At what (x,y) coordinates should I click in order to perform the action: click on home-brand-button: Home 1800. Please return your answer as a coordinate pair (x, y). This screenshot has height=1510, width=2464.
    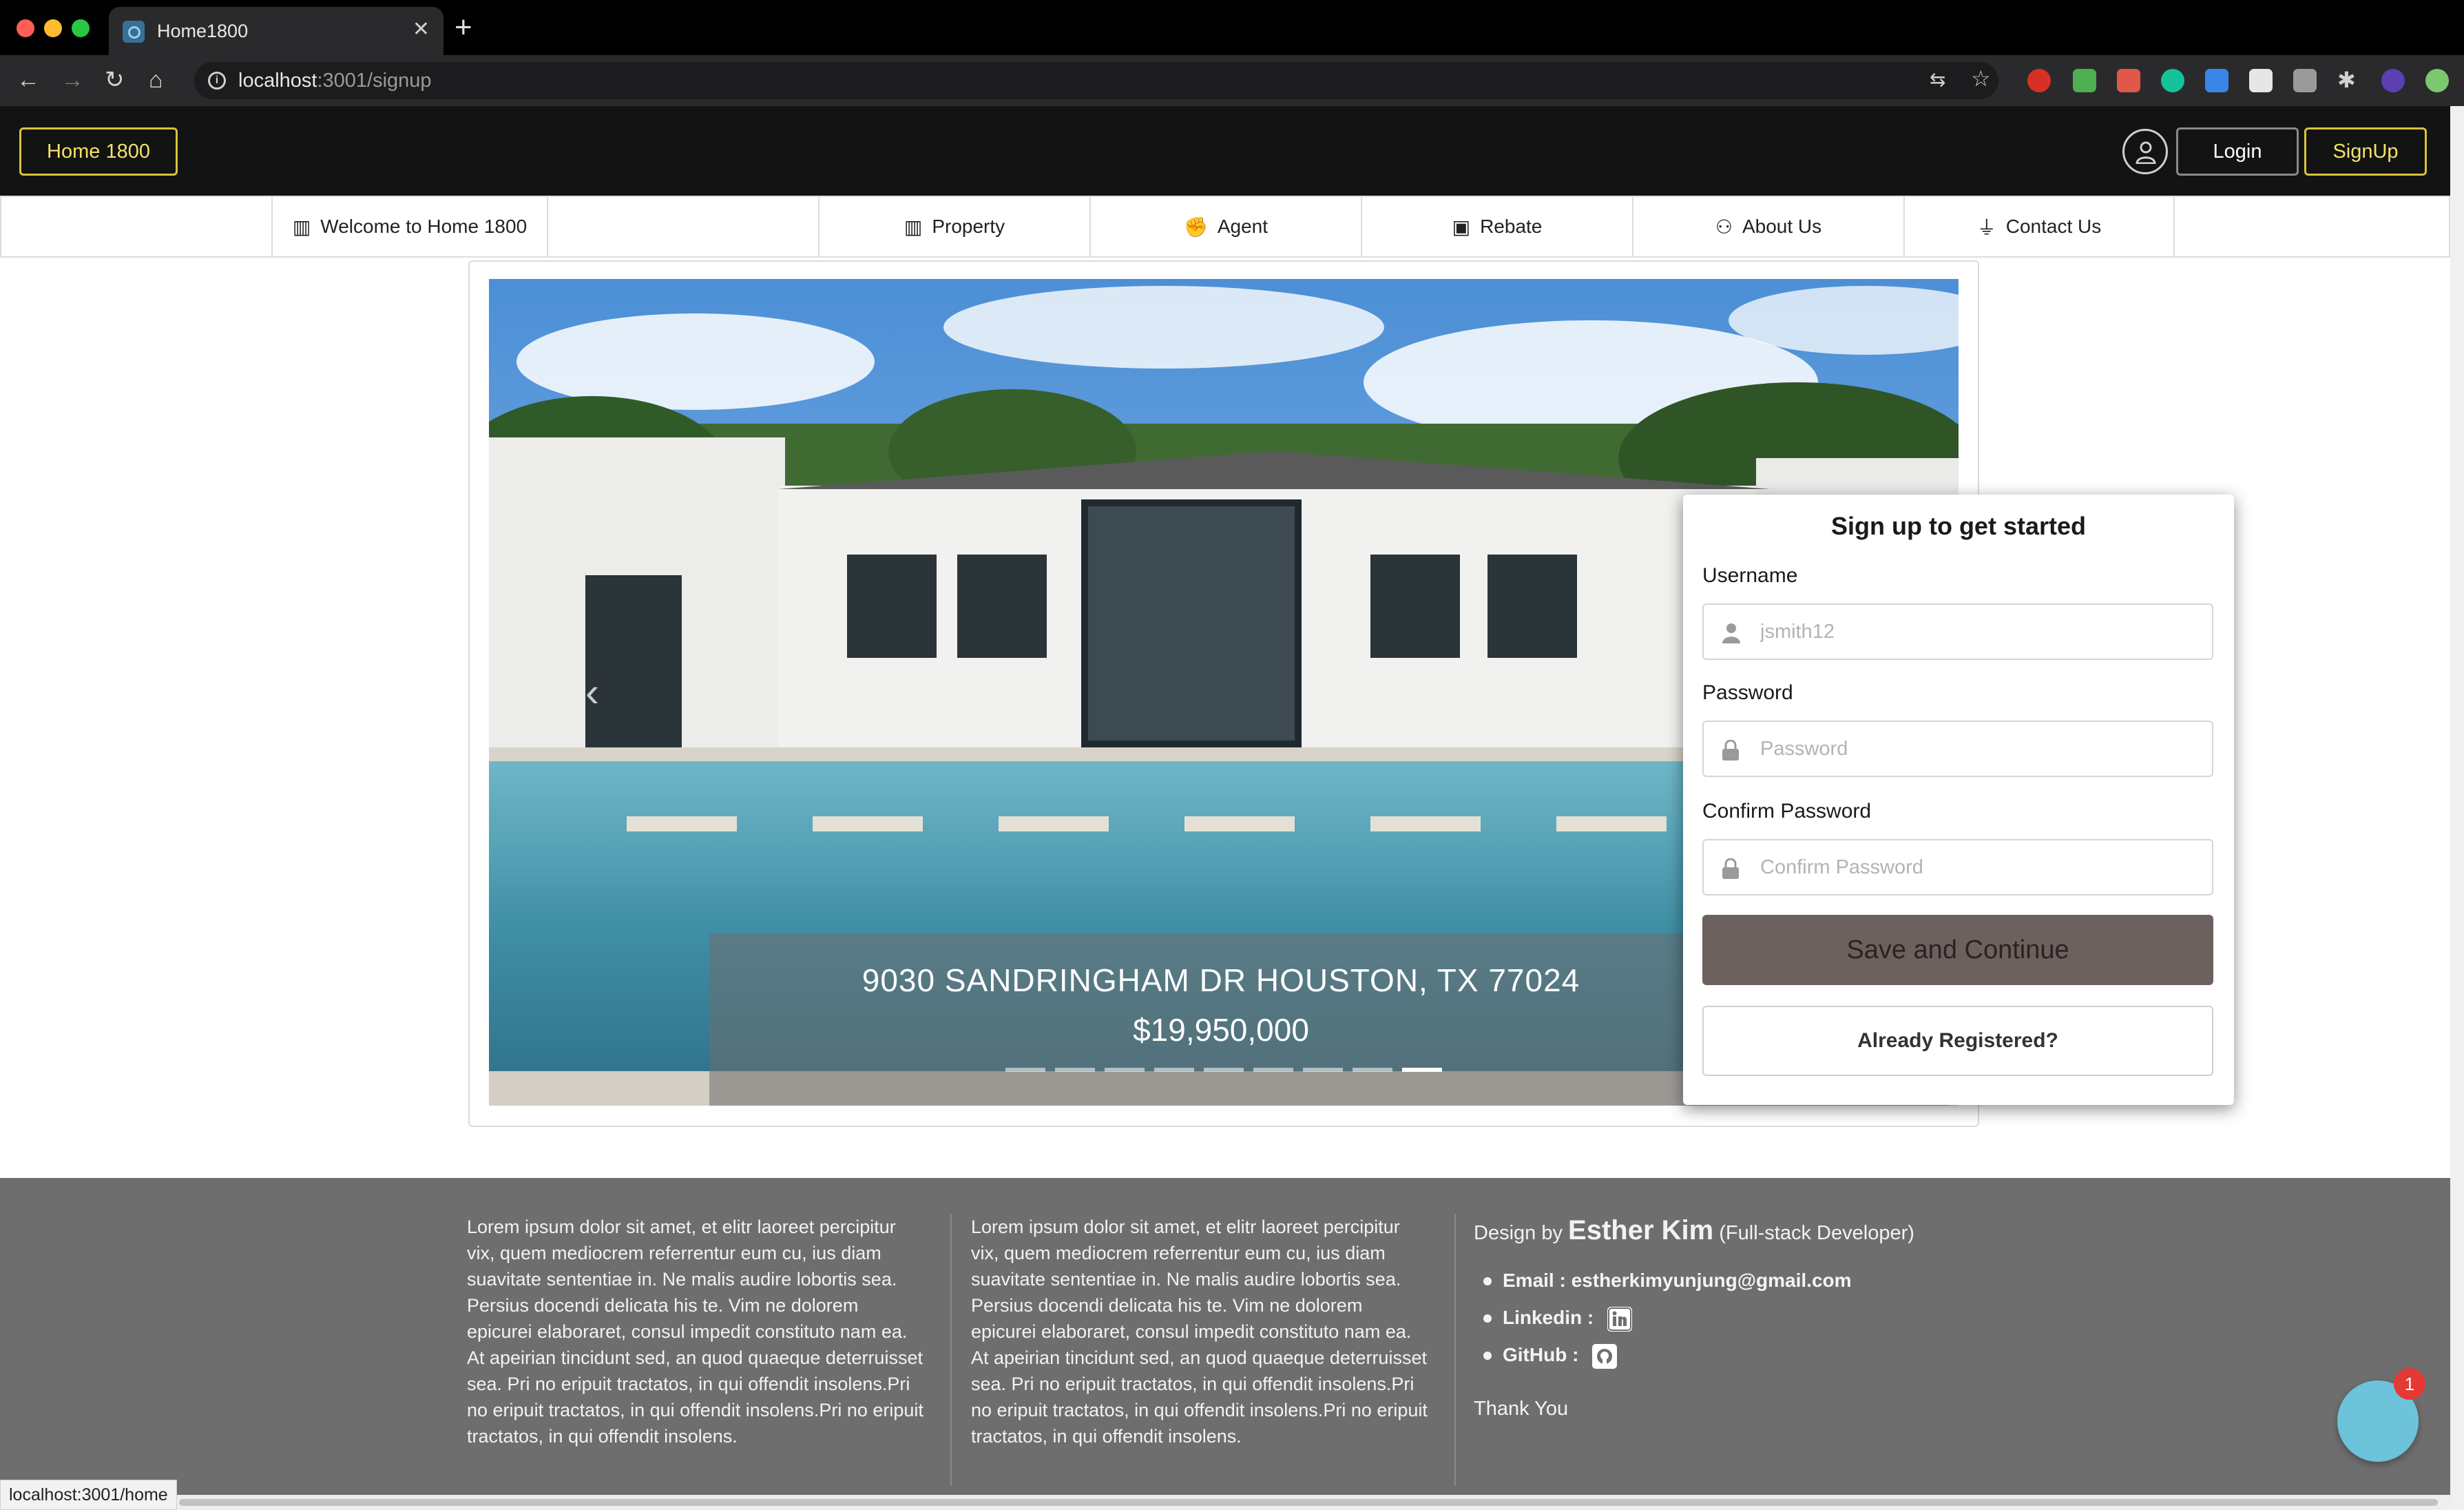
    Looking at the image, I should click on (98, 151).